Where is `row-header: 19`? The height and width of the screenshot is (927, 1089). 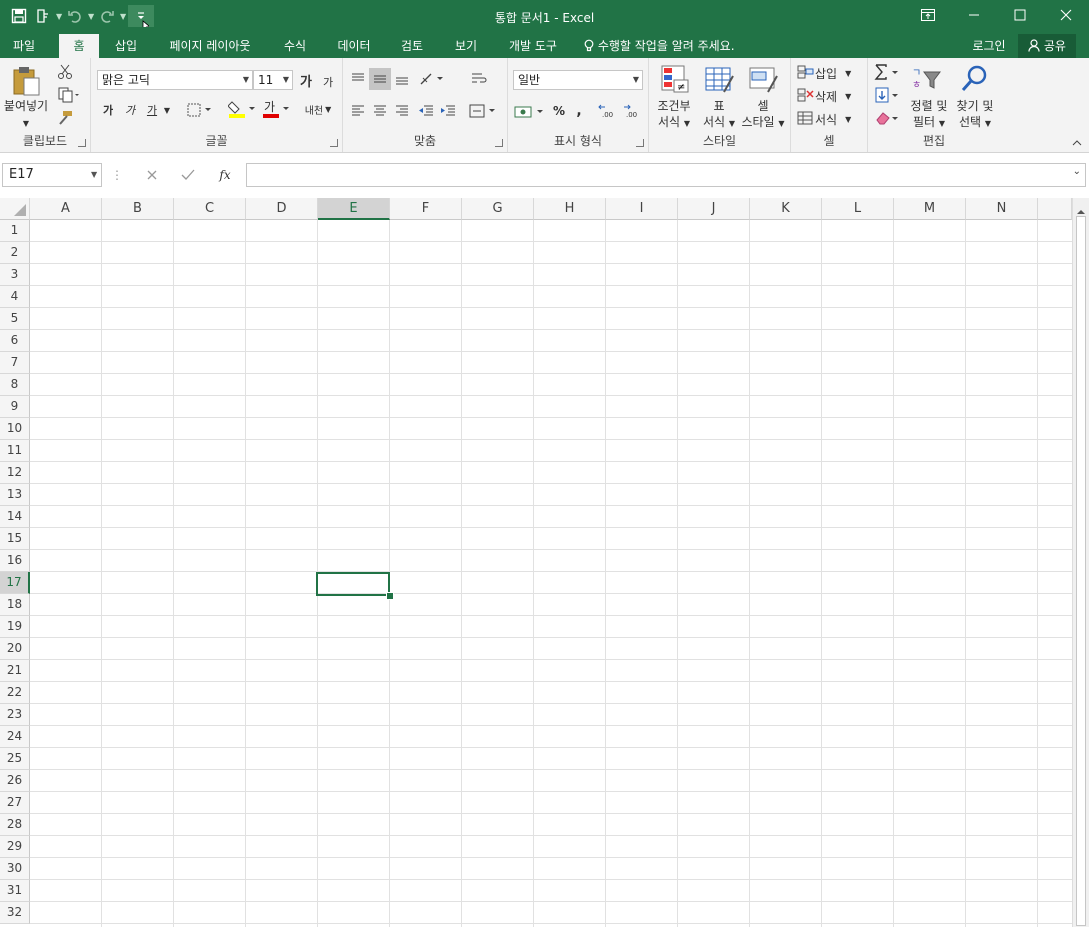 row-header: 19 is located at coordinates (15, 627).